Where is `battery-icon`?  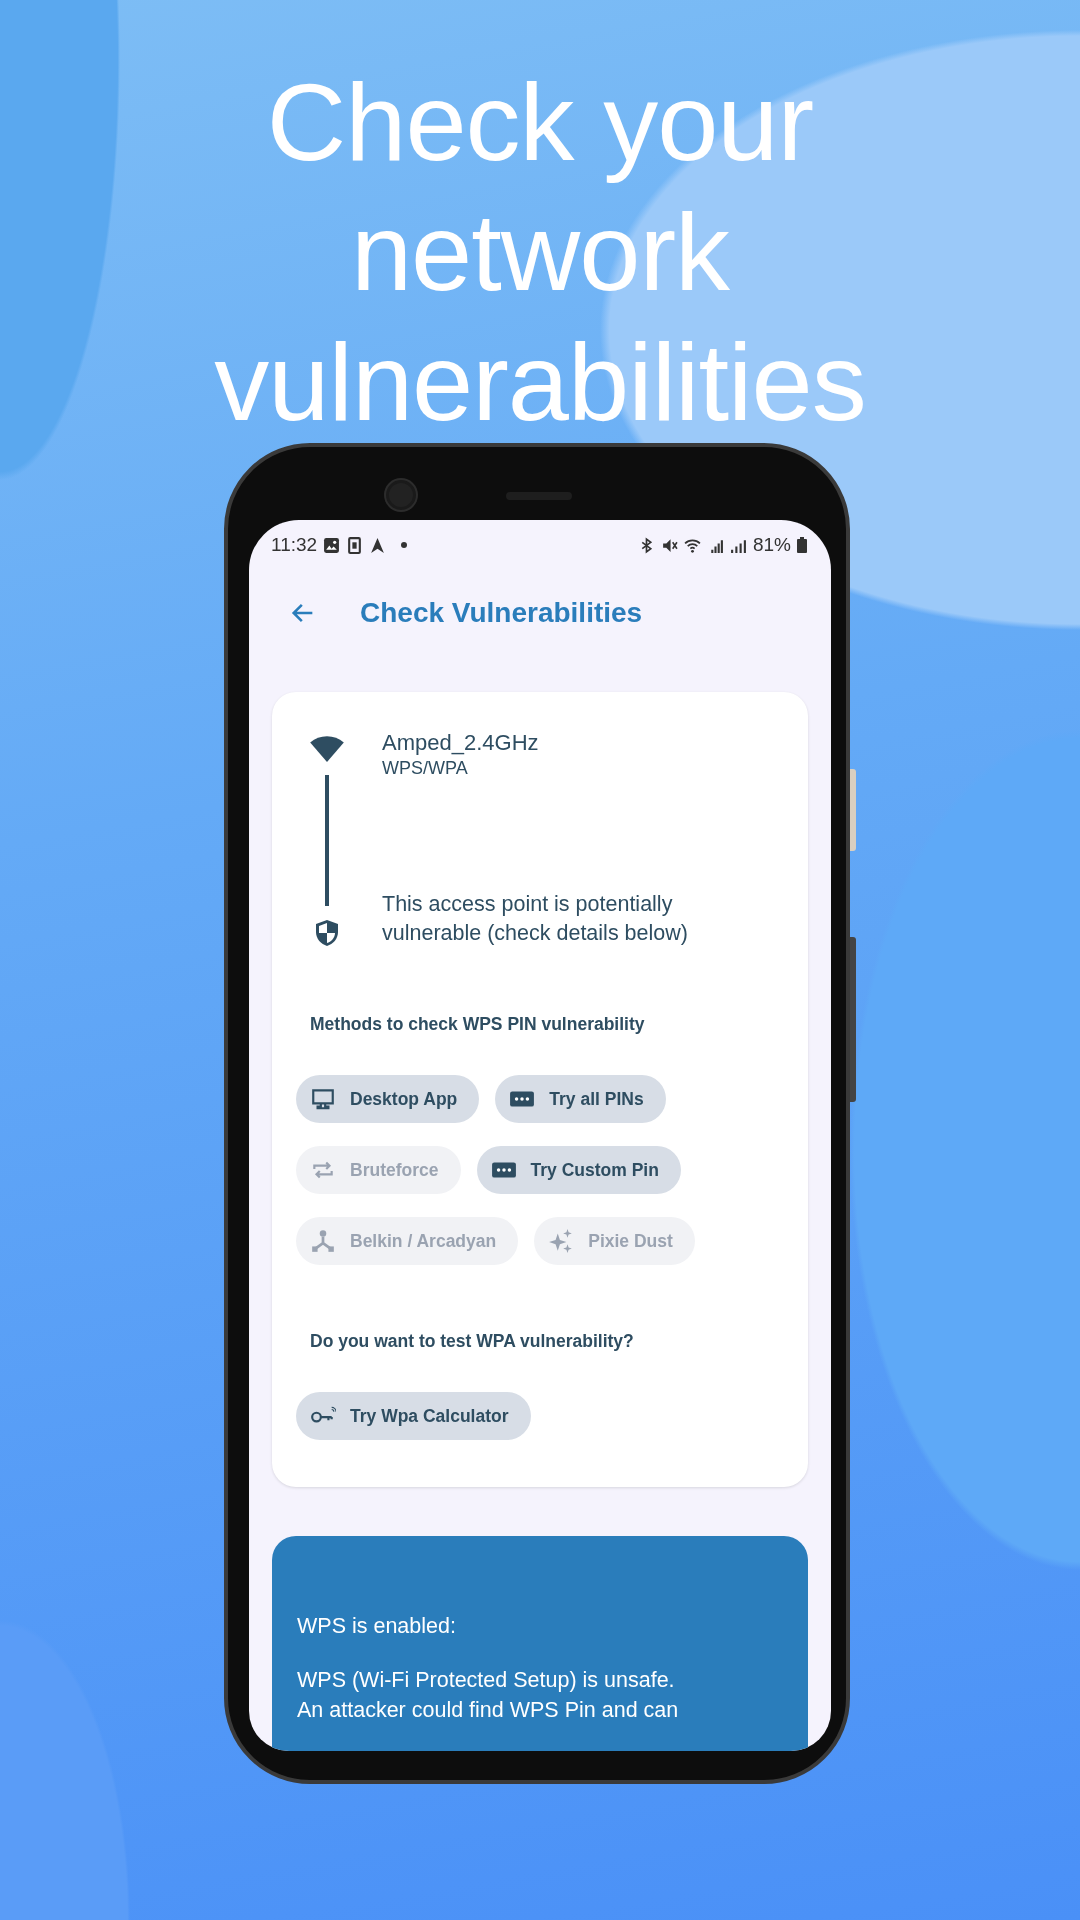
battery-icon is located at coordinates (802, 545).